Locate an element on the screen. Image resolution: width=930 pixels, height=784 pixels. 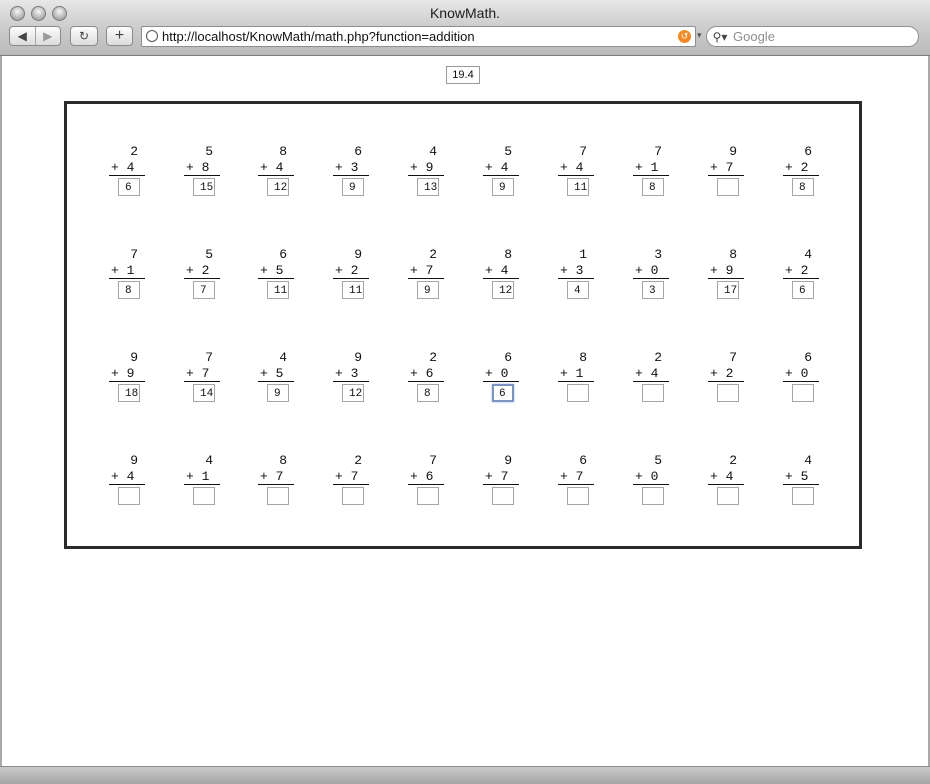
second-addend-value: 5 is located at coordinates (279, 373).